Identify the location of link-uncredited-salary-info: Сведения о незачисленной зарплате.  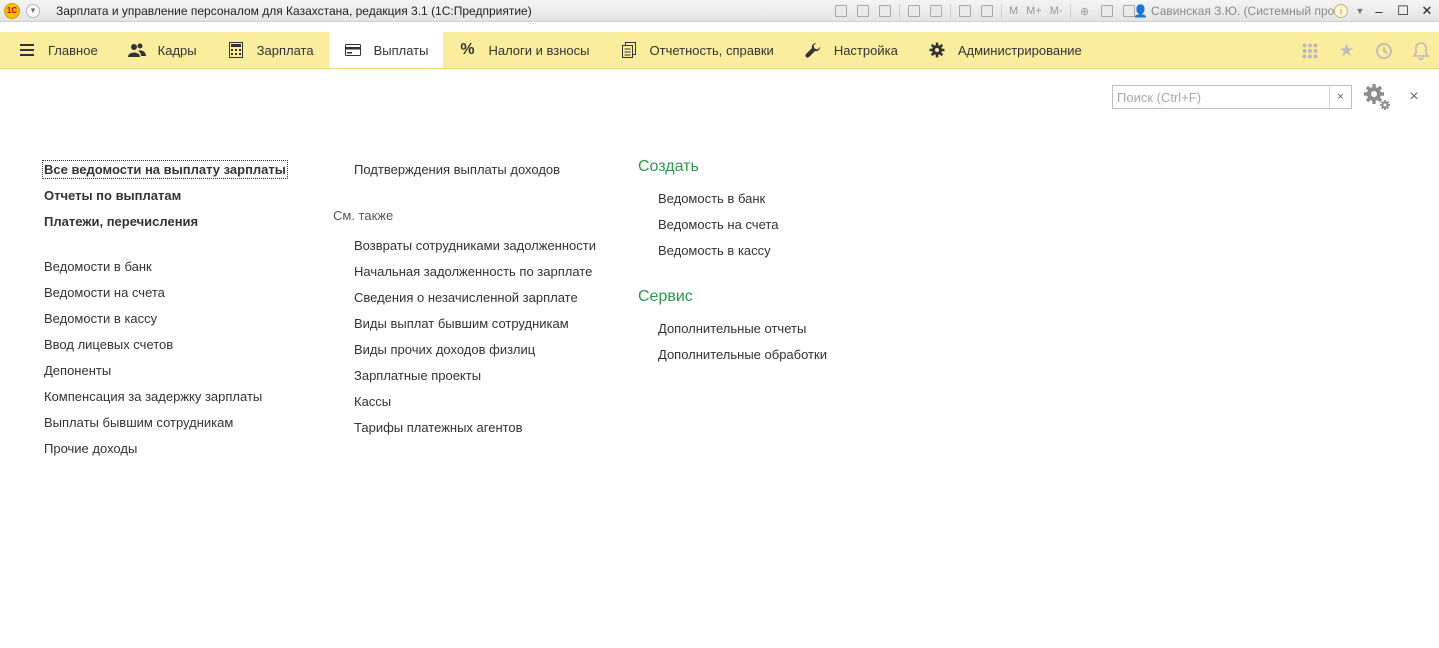
(466, 297).